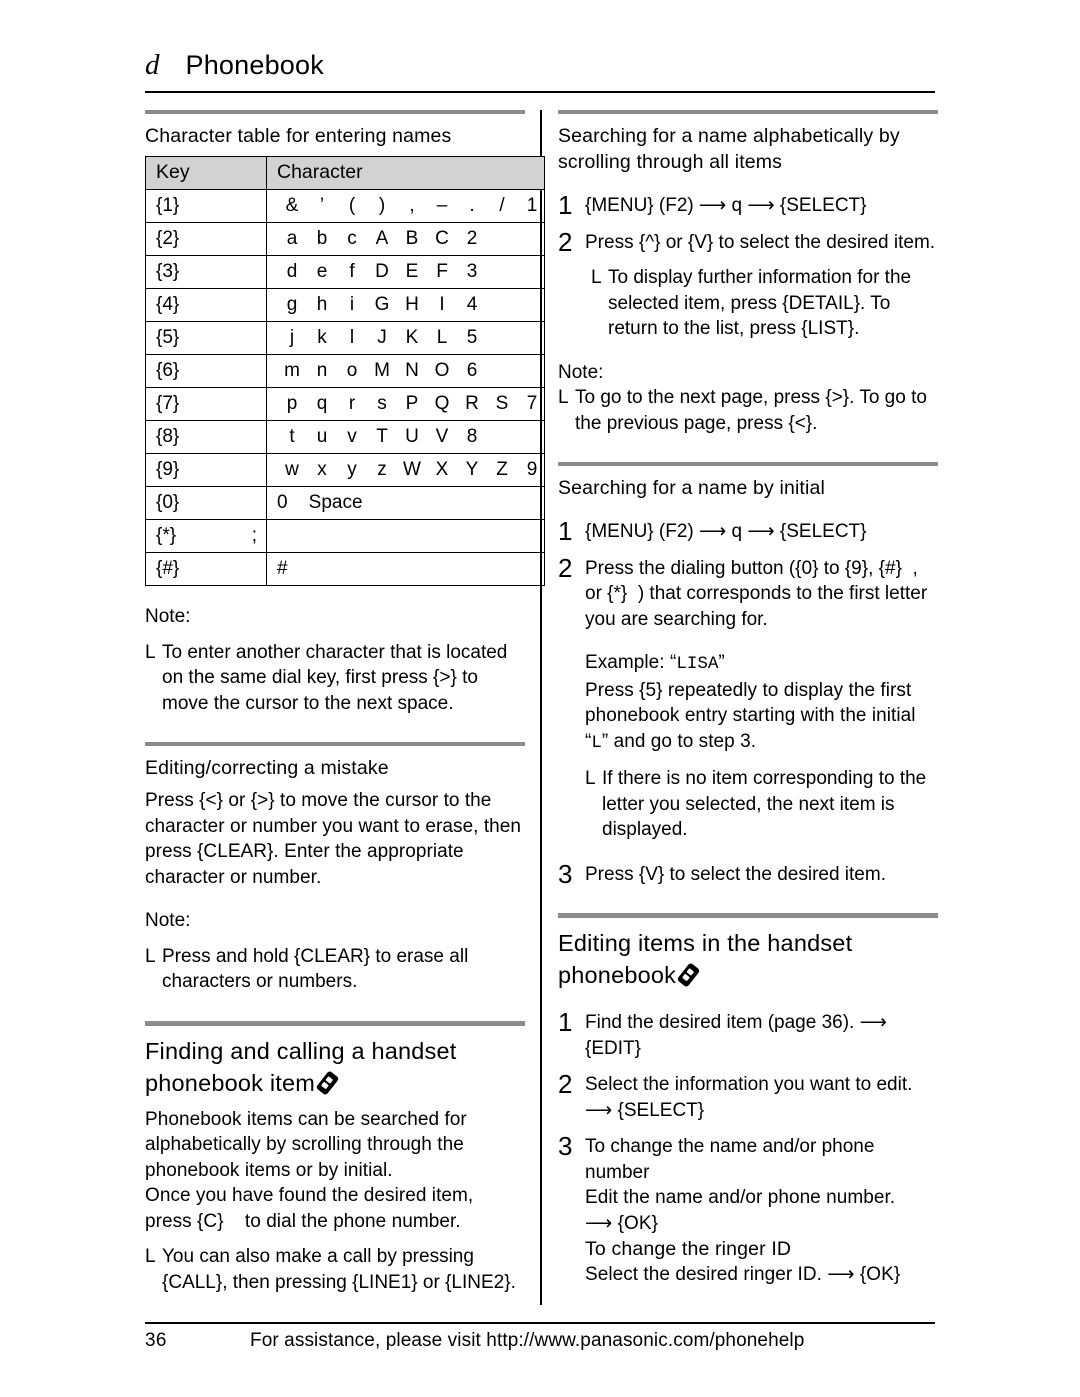 This screenshot has height=1397, width=1080. I want to click on table-row: {8} t u v T U V 8, so click(345, 437).